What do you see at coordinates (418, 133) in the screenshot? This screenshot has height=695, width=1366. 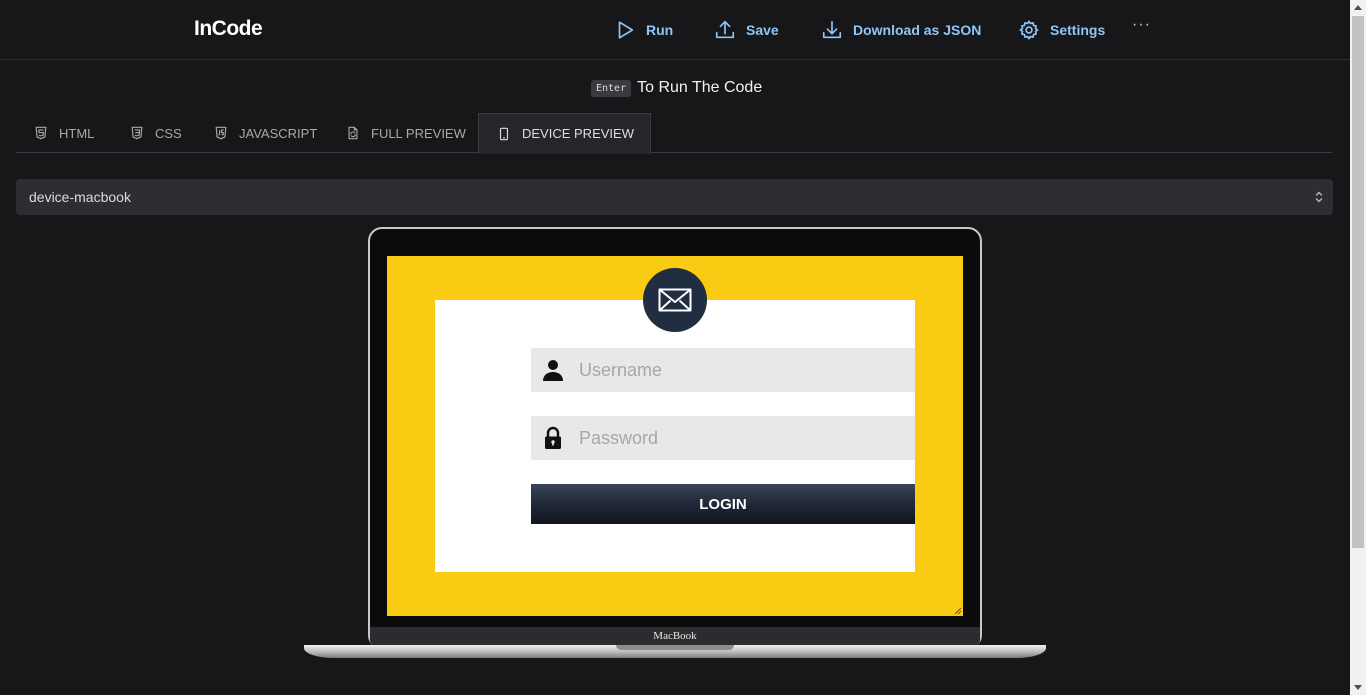 I see `tab-full-preview-label: FULL PREVIEW` at bounding box center [418, 133].